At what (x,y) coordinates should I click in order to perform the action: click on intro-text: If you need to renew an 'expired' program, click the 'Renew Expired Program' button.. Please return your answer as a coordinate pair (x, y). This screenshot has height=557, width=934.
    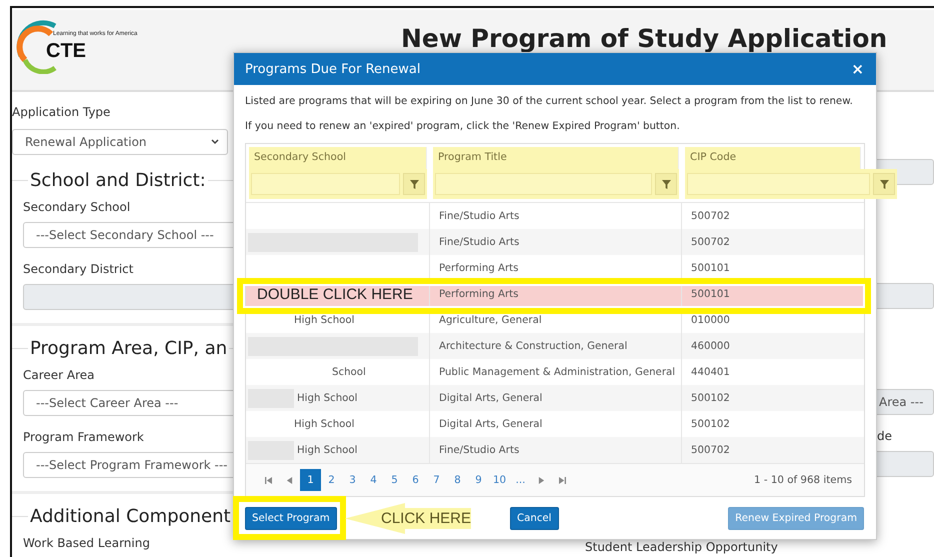
    Looking at the image, I should click on (462, 127).